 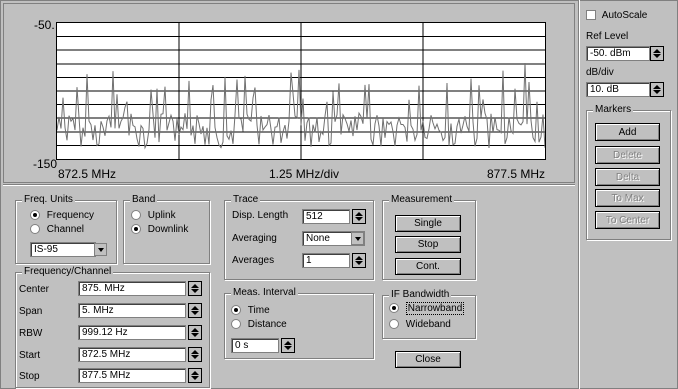 What do you see at coordinates (87, 174) in the screenshot?
I see `x-start-label: 872.5 MHz` at bounding box center [87, 174].